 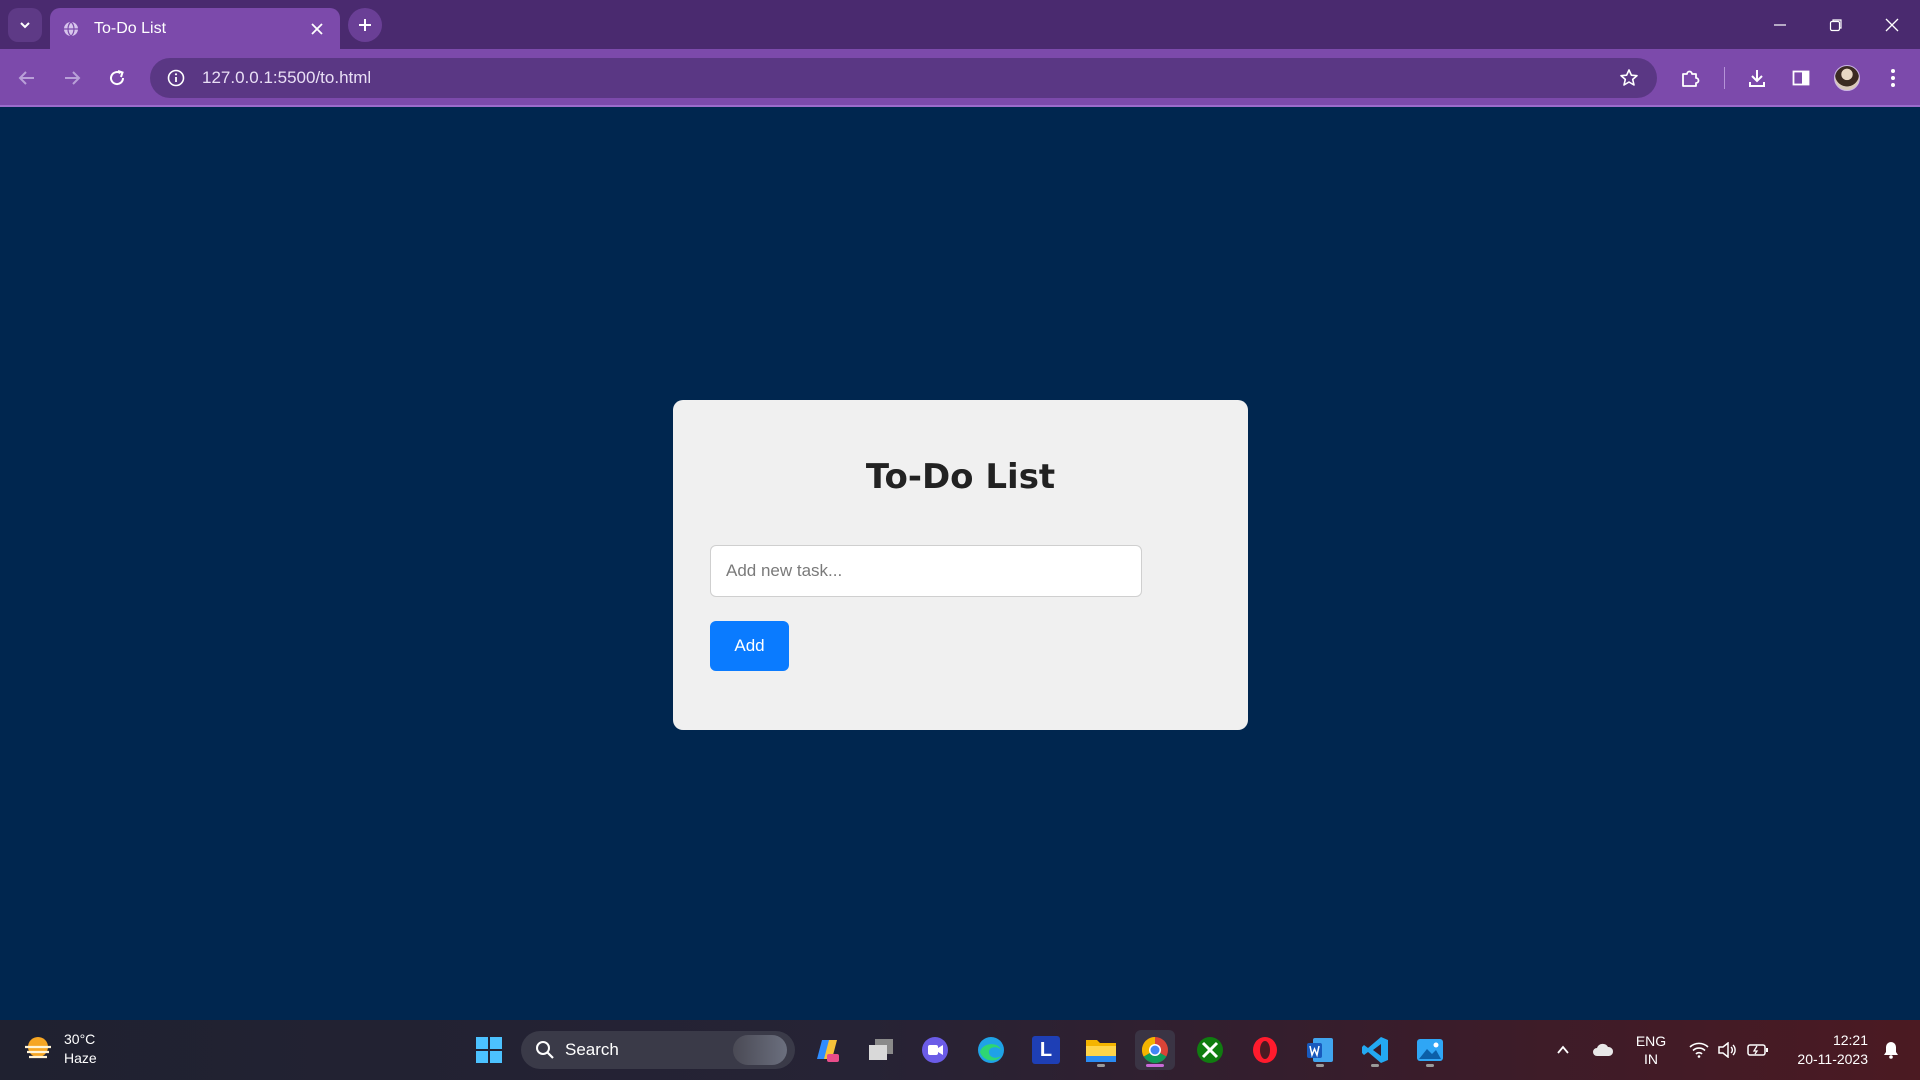 I want to click on clock-date: 20-11-2023, so click(x=1832, y=1059).